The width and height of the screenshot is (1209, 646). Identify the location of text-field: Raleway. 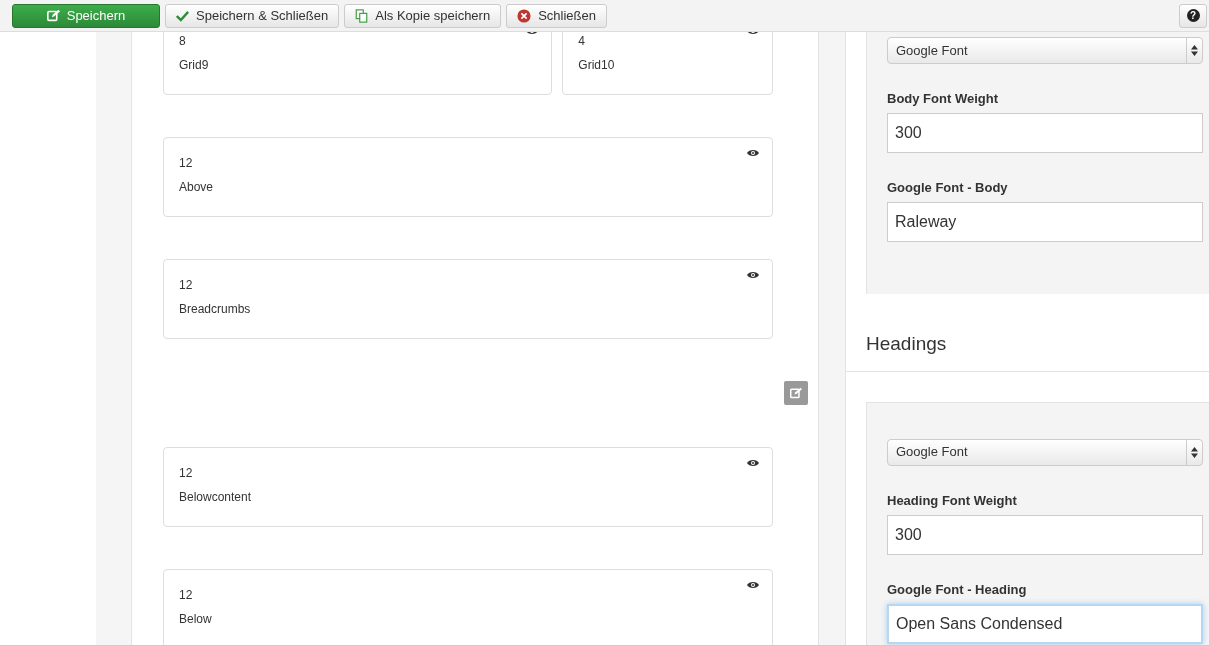
(1045, 222).